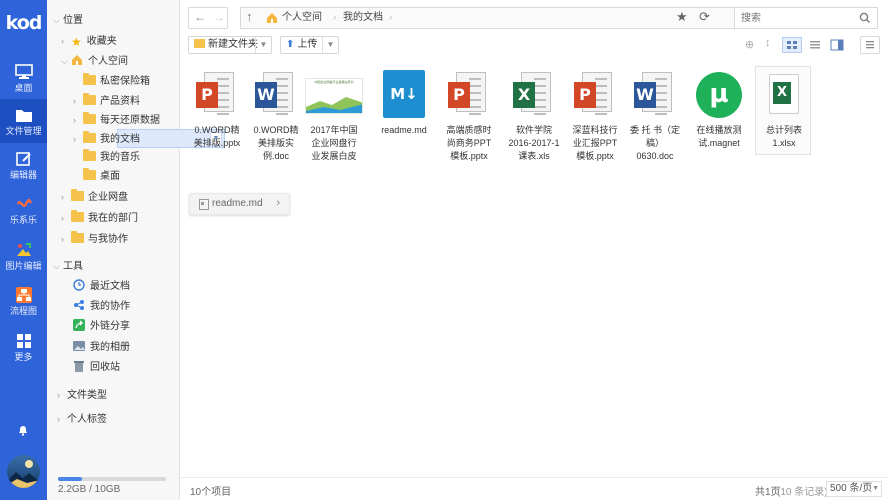 The width and height of the screenshot is (888, 500). What do you see at coordinates (130, 120) in the screenshot?
I see `tree-label: 每天还原数据` at bounding box center [130, 120].